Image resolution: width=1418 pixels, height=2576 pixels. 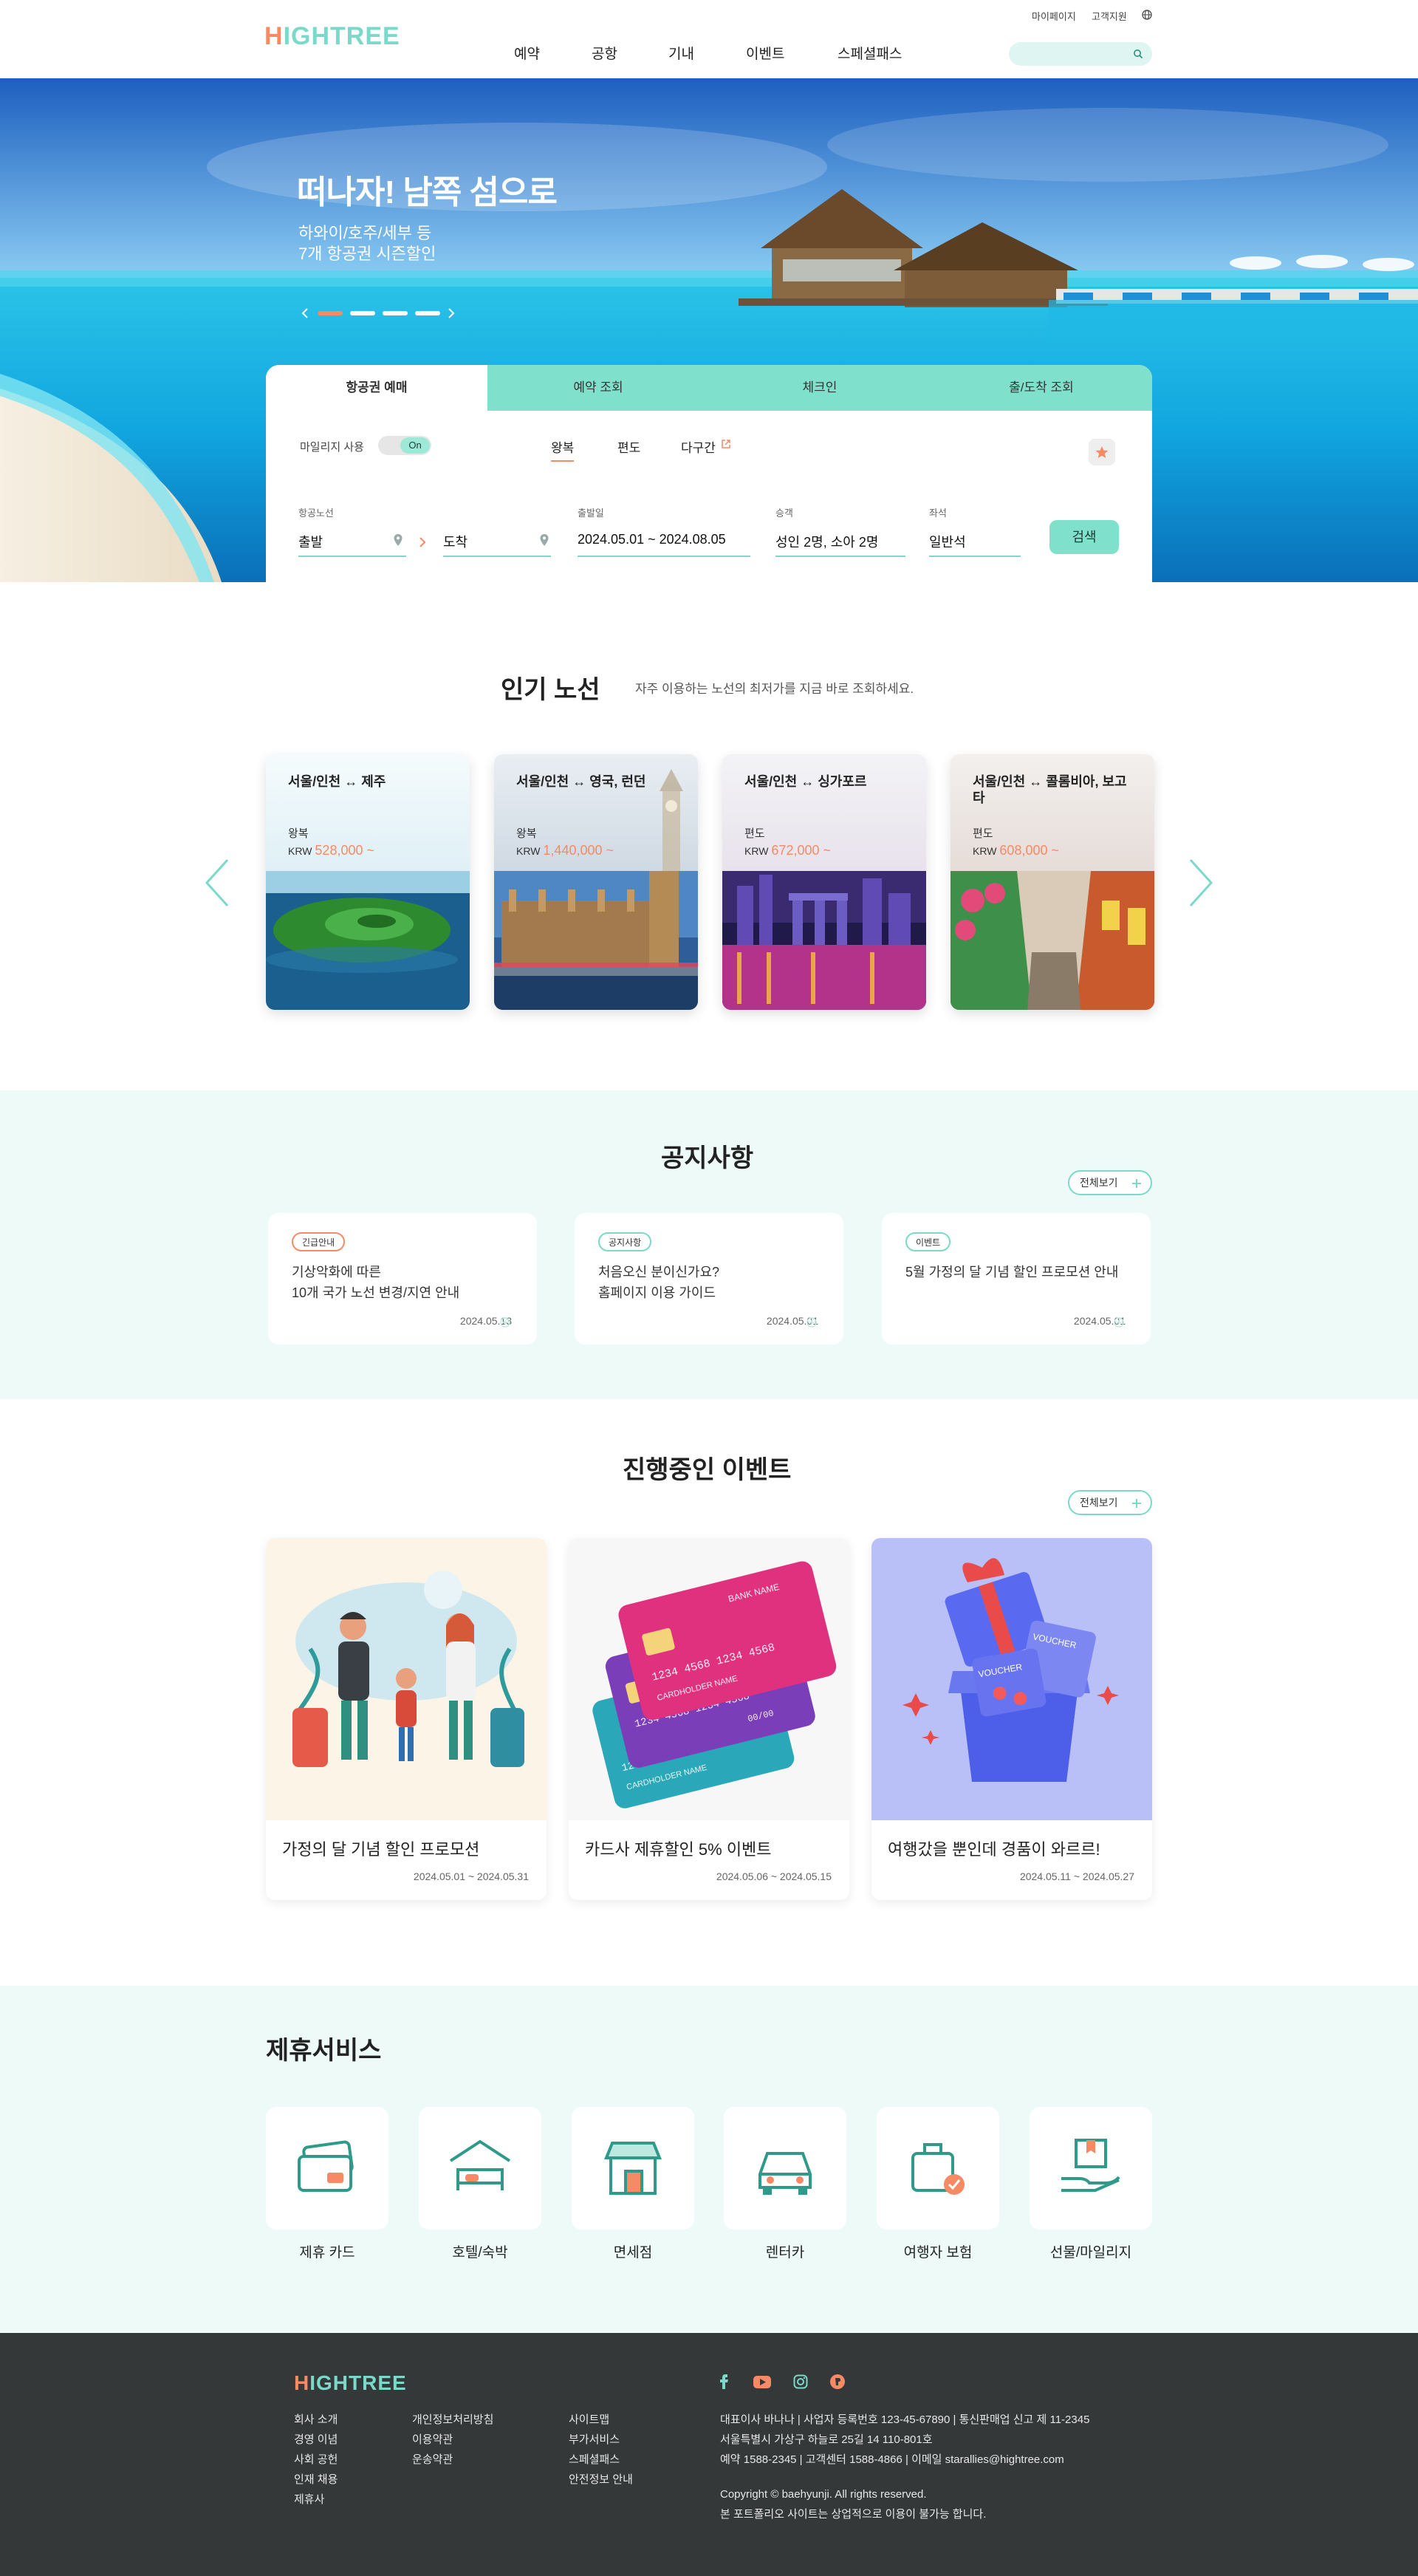 I want to click on nav-event: 이벤트, so click(x=765, y=53).